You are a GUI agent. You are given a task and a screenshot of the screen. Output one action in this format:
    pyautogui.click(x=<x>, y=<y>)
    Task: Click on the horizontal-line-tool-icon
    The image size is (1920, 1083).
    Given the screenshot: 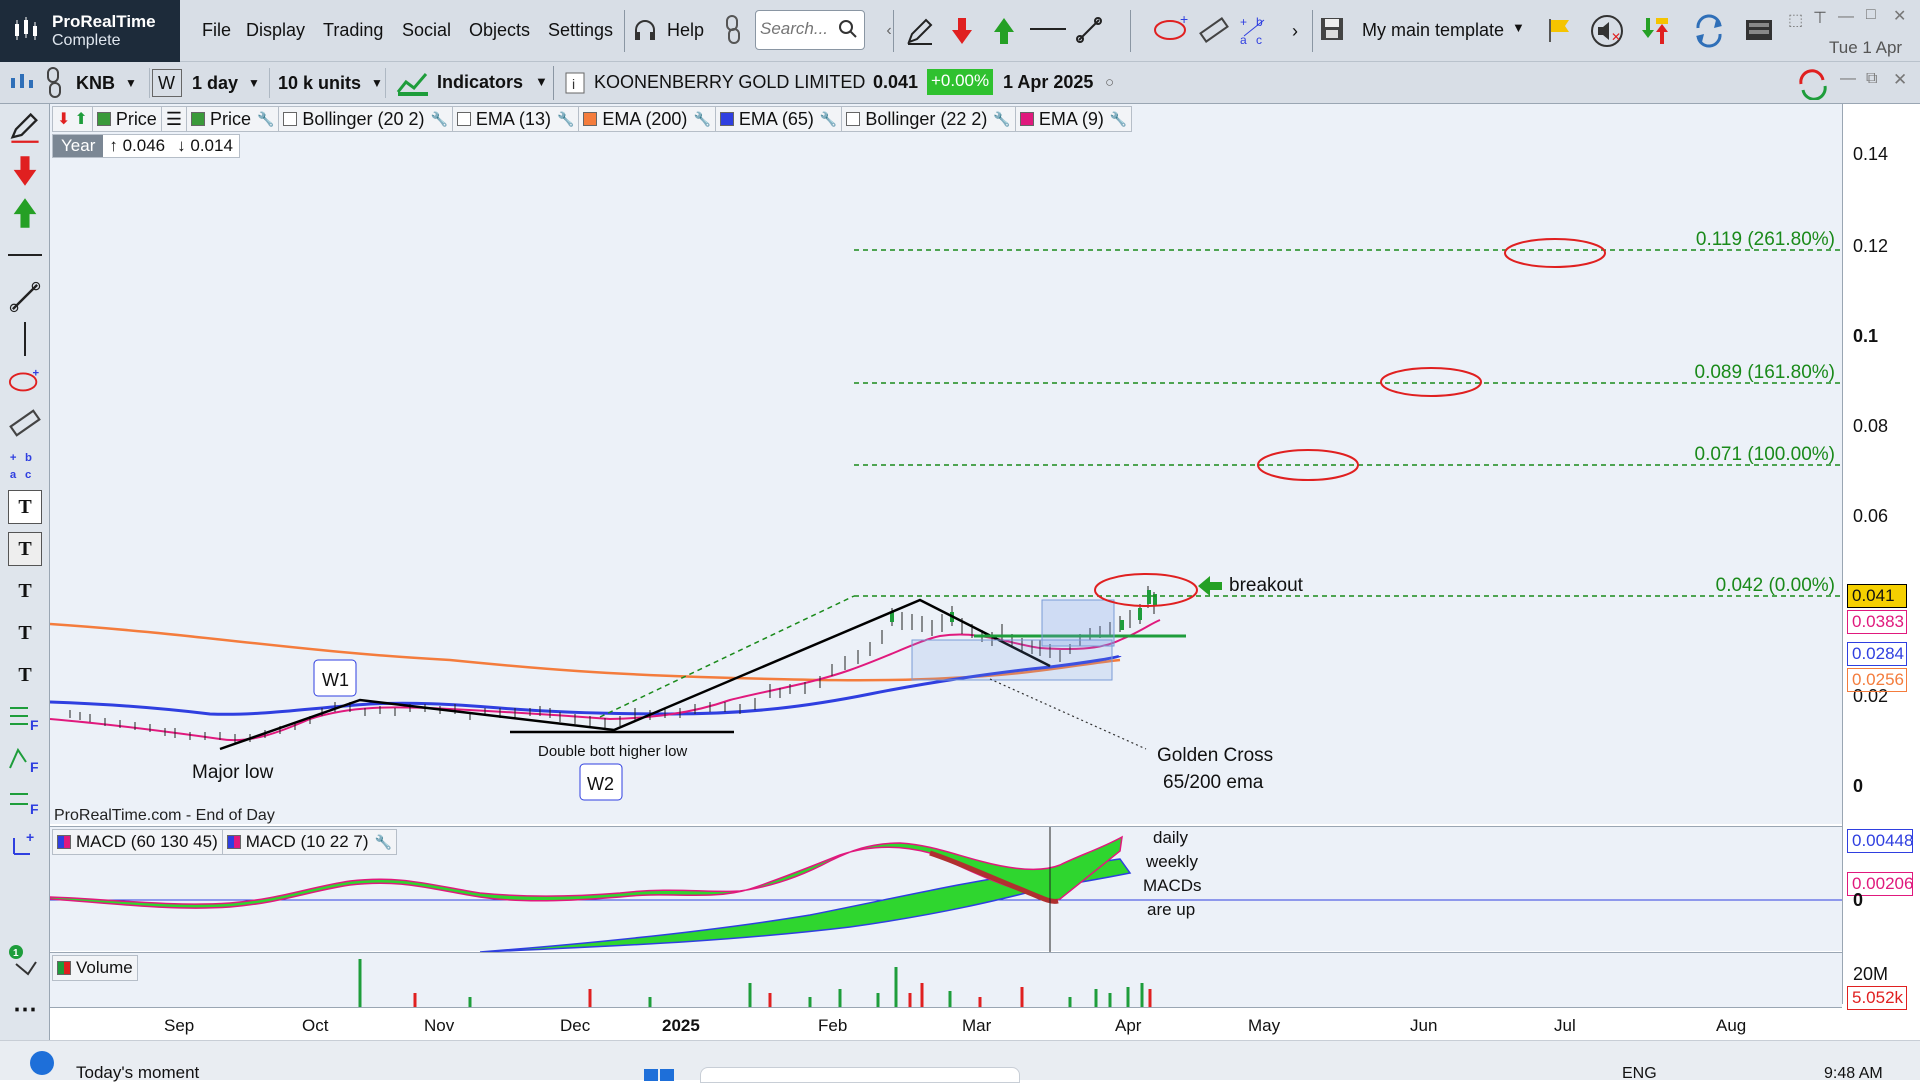 What is the action you would take?
    pyautogui.click(x=25, y=255)
    